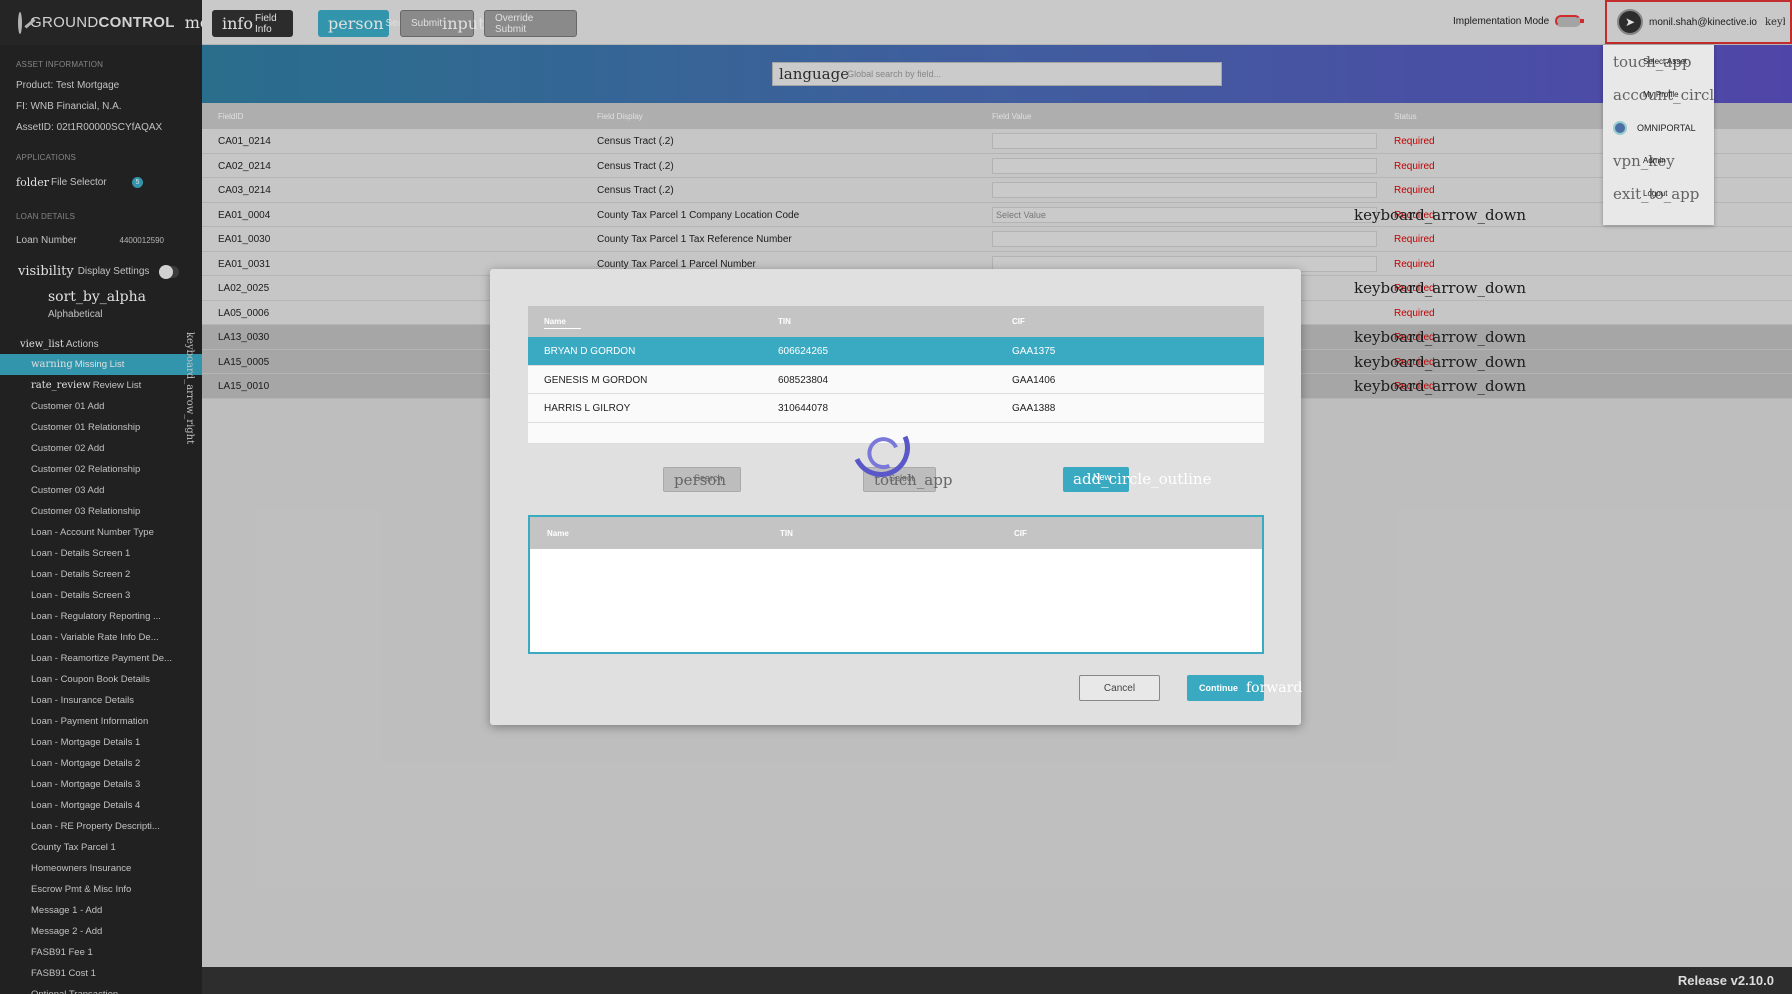  I want to click on result-name: HARRIS L GILROY, so click(587, 408).